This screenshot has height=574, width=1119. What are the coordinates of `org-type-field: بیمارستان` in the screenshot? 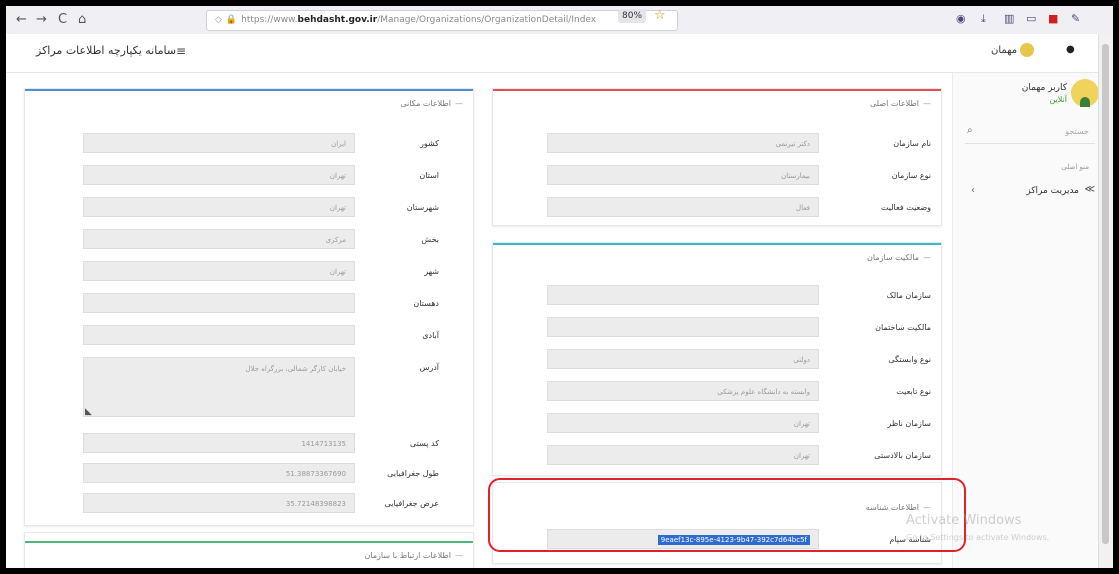 It's located at (683, 175).